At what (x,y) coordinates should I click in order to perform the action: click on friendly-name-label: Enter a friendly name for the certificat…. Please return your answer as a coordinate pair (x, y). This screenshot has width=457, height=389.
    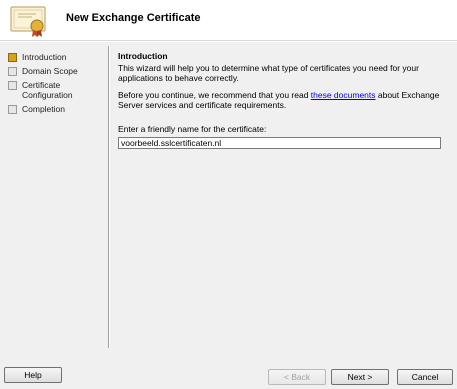
    Looking at the image, I should click on (192, 129).